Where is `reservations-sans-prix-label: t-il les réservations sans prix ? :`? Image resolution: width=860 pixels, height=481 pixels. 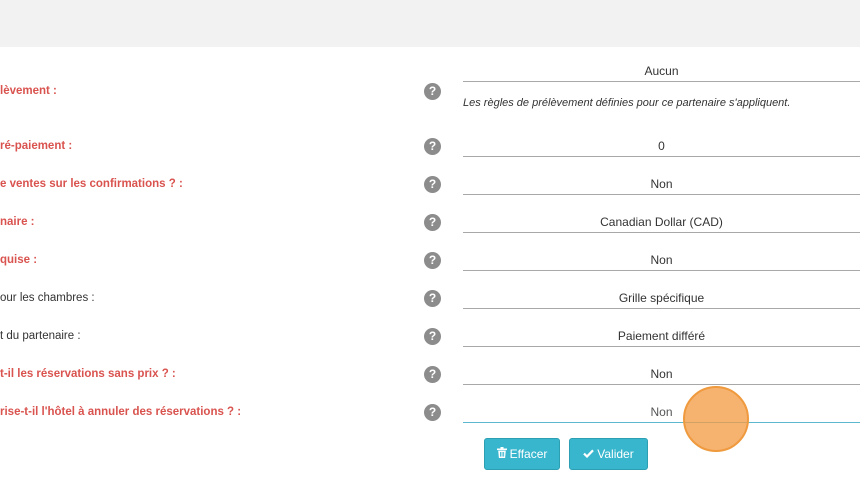 reservations-sans-prix-label: t-il les réservations sans prix ? : is located at coordinates (88, 374).